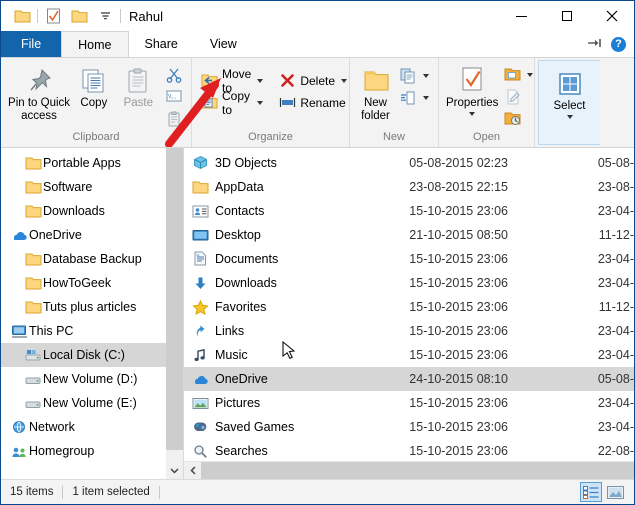 Image resolution: width=635 pixels, height=505 pixels. What do you see at coordinates (286, 379) in the screenshot?
I see `file-name-cell: OneDrive` at bounding box center [286, 379].